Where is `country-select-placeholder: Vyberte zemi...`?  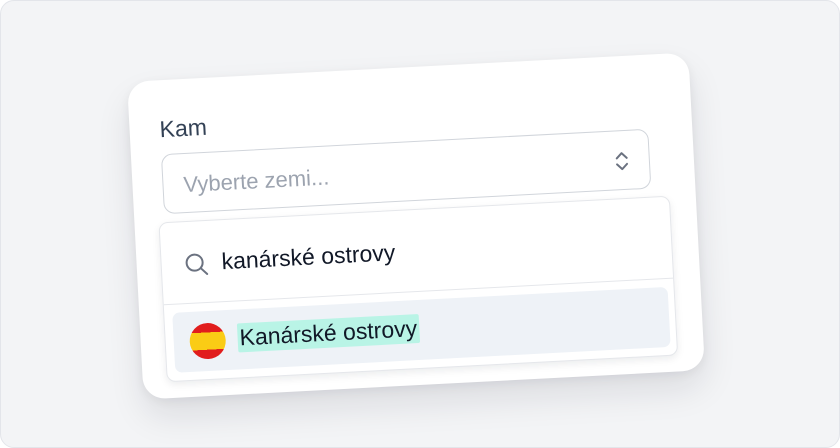
country-select-placeholder: Vyberte zemi... is located at coordinates (256, 181).